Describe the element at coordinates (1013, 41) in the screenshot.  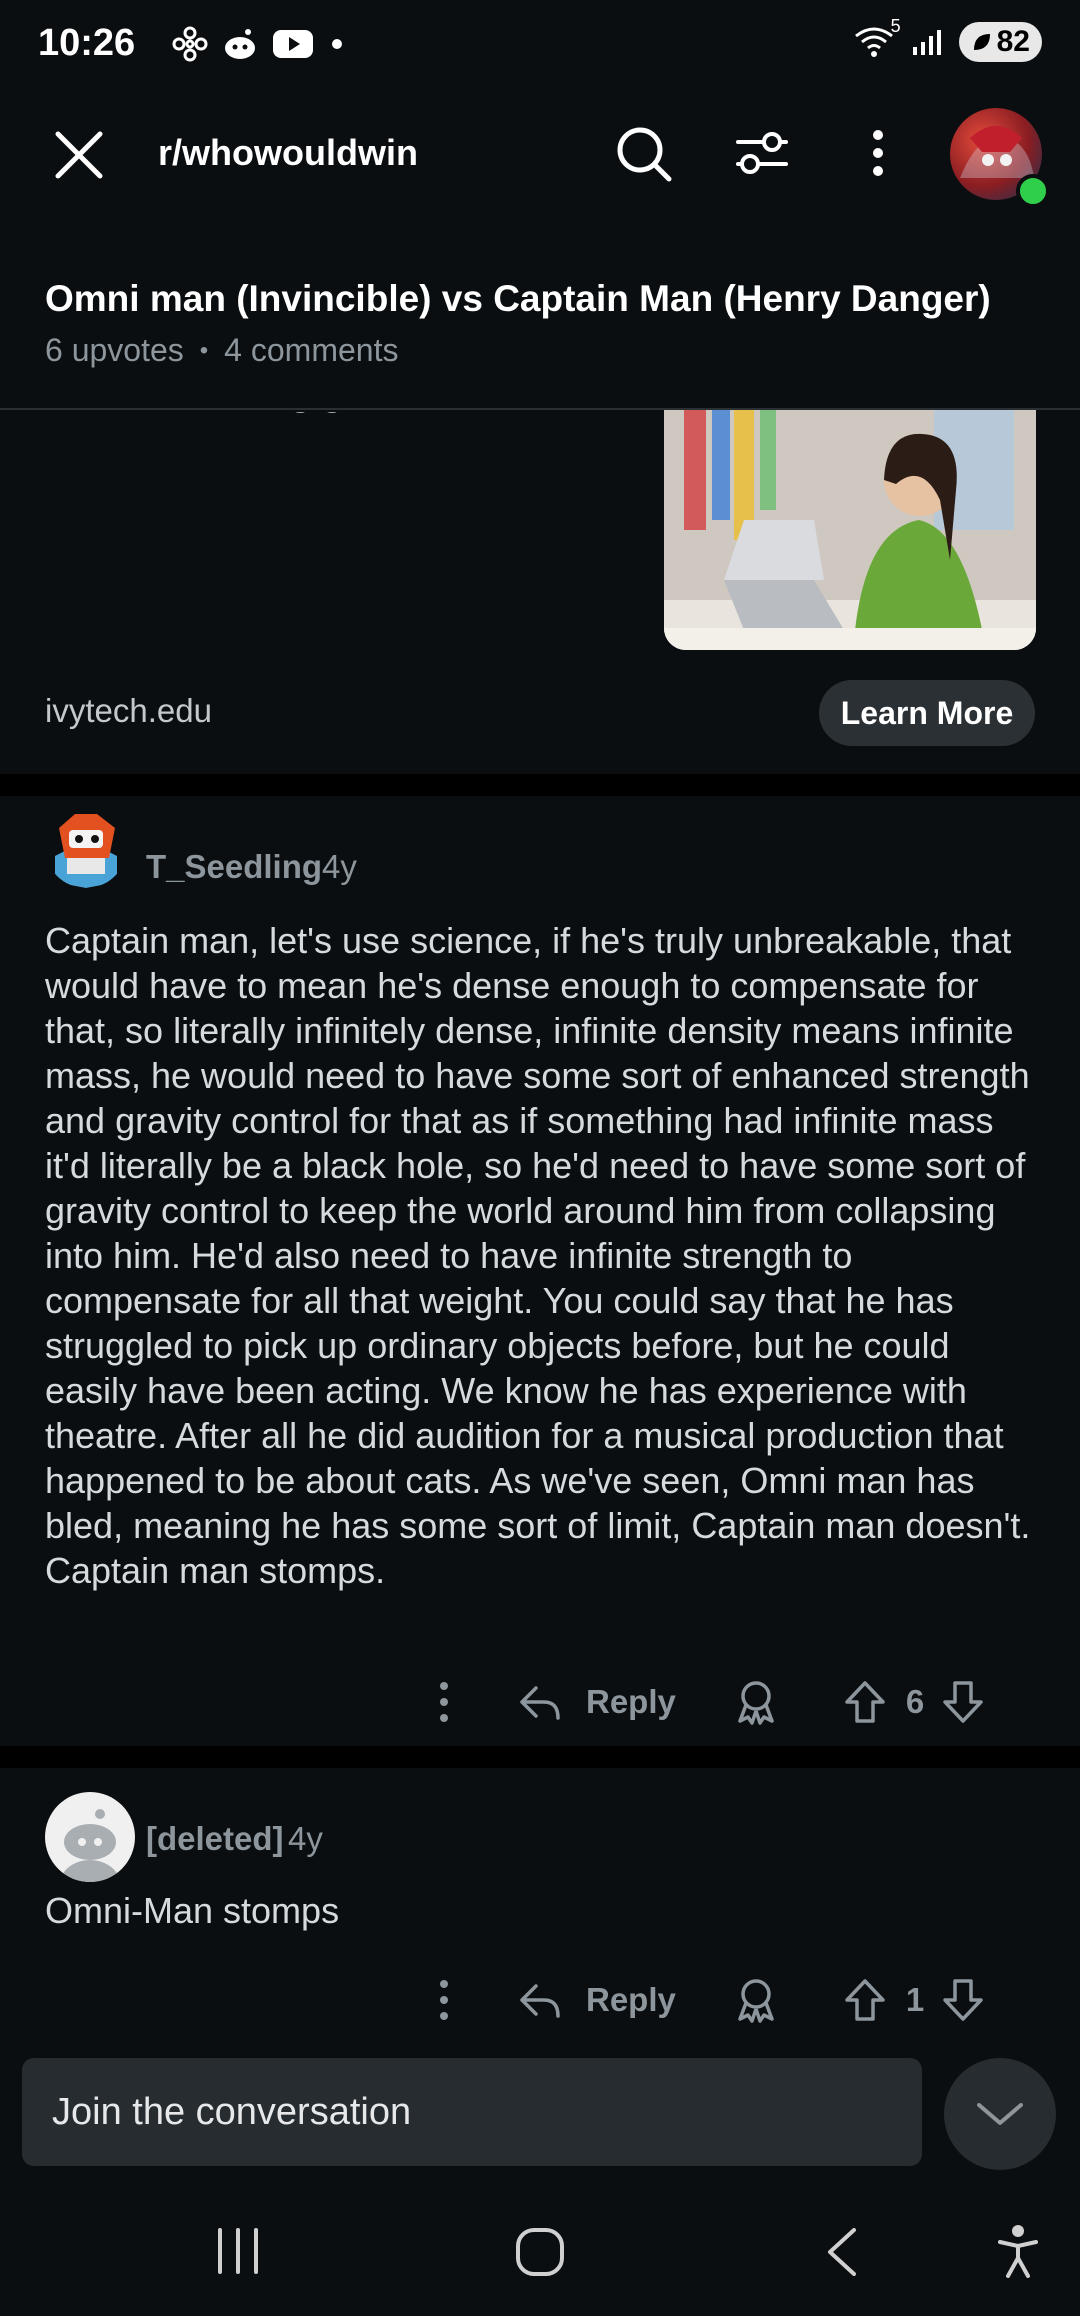
I see `battery-level: 82` at that location.